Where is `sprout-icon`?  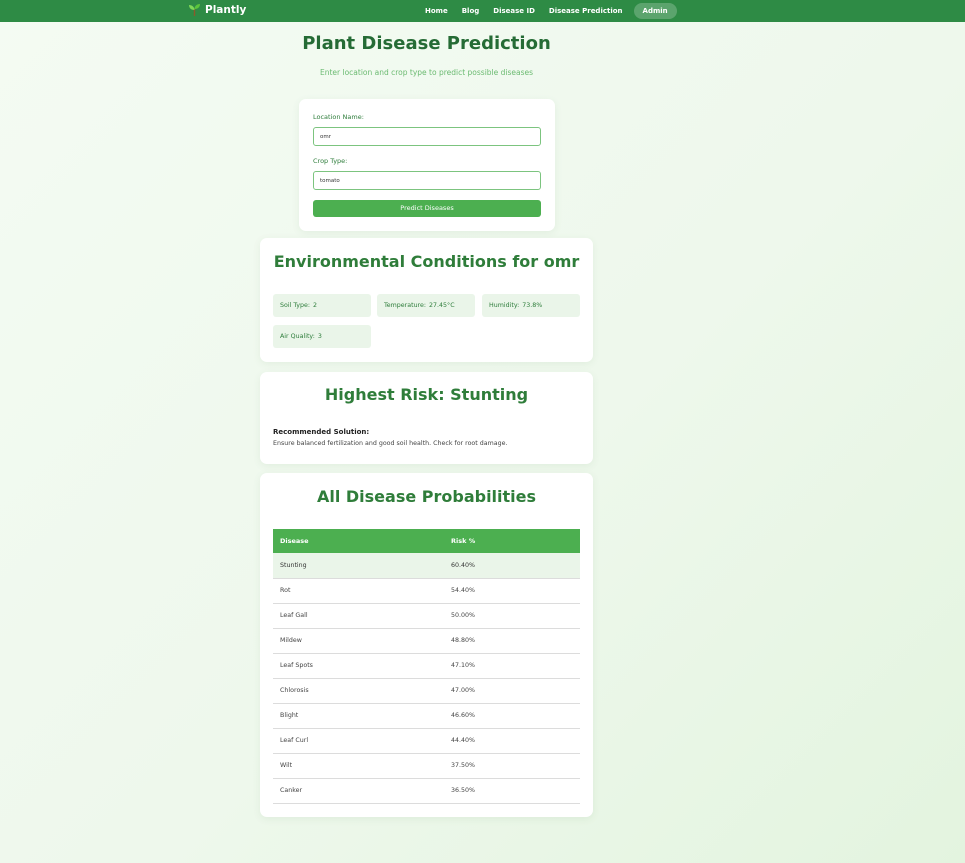 sprout-icon is located at coordinates (194, 10).